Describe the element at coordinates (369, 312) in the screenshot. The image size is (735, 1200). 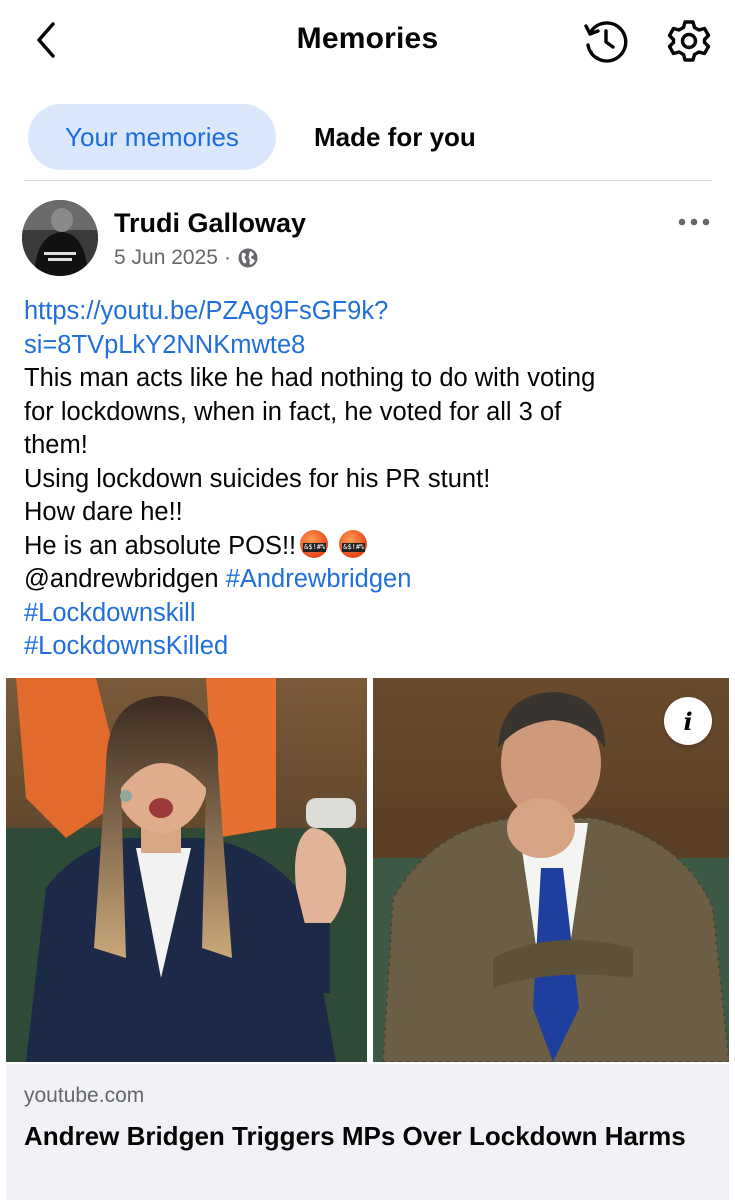
I see `post-link-line-1: https://youtu.be/PZAg9FsGF9k?` at that location.